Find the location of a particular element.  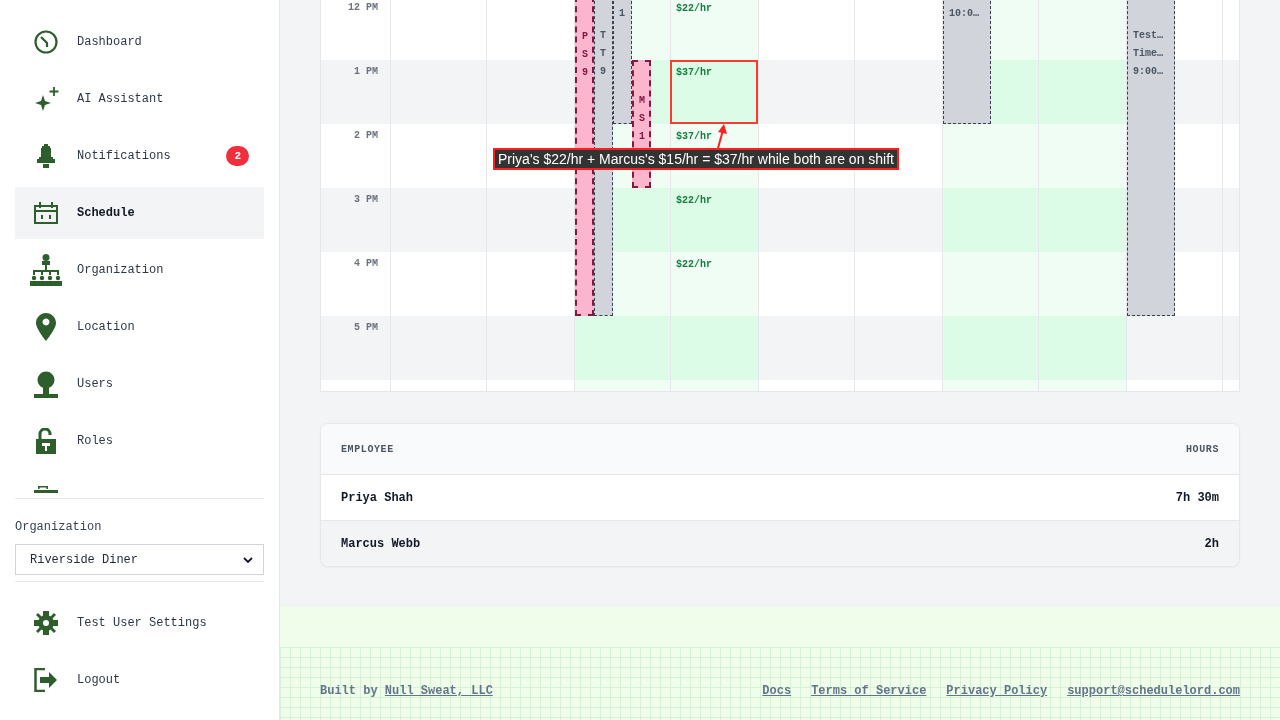

padlock-icon is located at coordinates (46, 441).